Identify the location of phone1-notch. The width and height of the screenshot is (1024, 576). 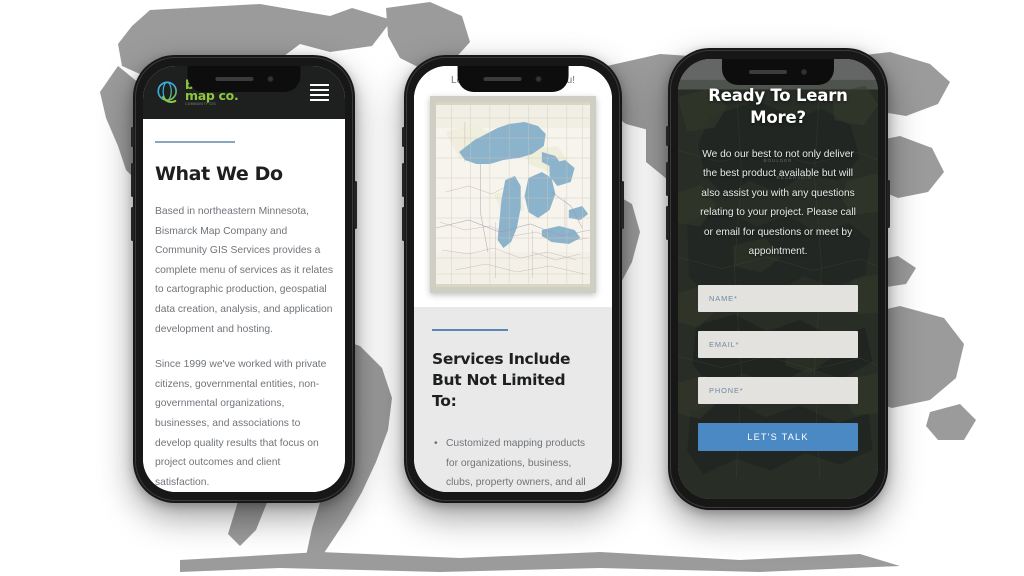
(244, 79).